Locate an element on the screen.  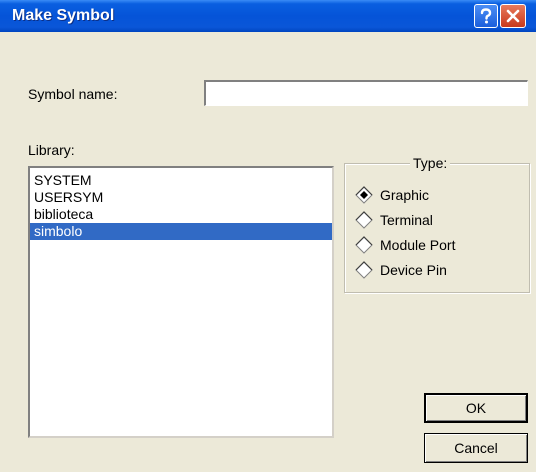
close-button is located at coordinates (513, 16).